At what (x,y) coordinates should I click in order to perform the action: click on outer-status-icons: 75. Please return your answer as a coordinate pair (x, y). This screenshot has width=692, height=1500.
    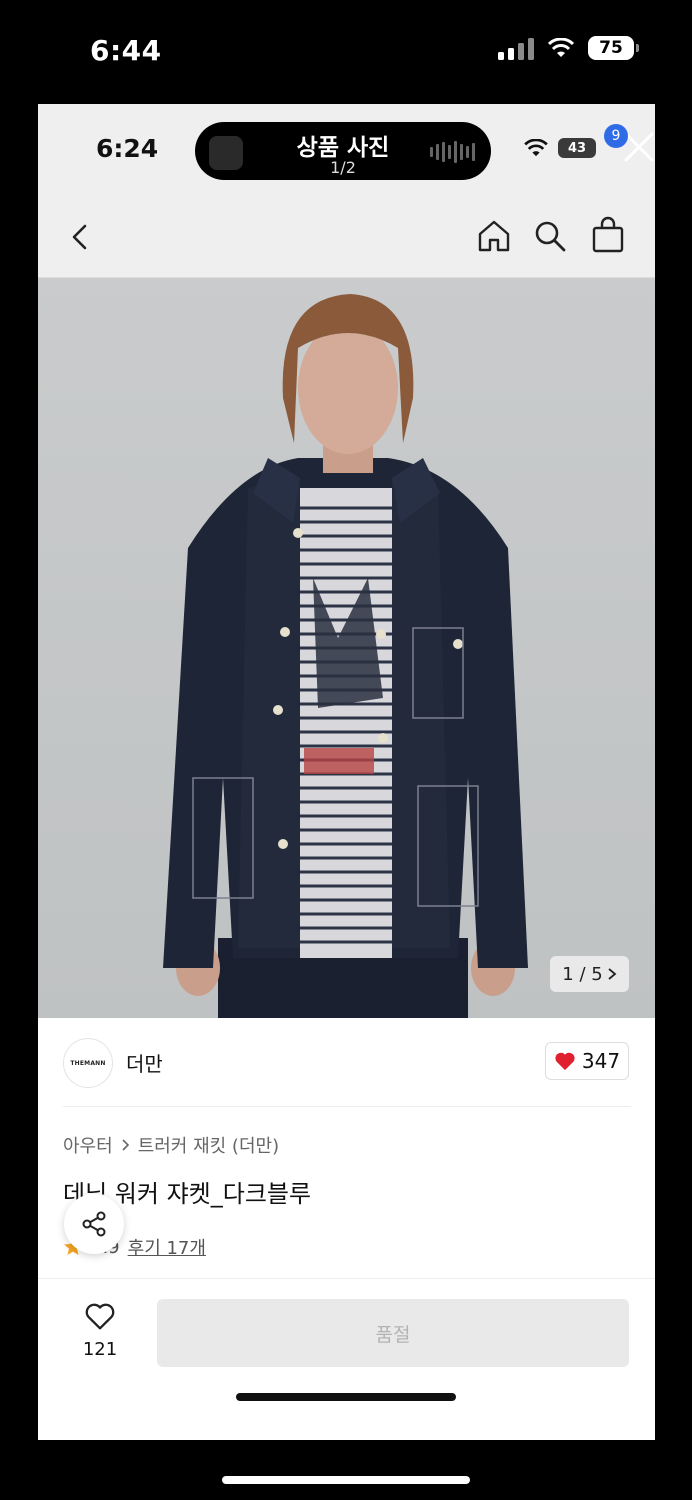
    Looking at the image, I should click on (568, 48).